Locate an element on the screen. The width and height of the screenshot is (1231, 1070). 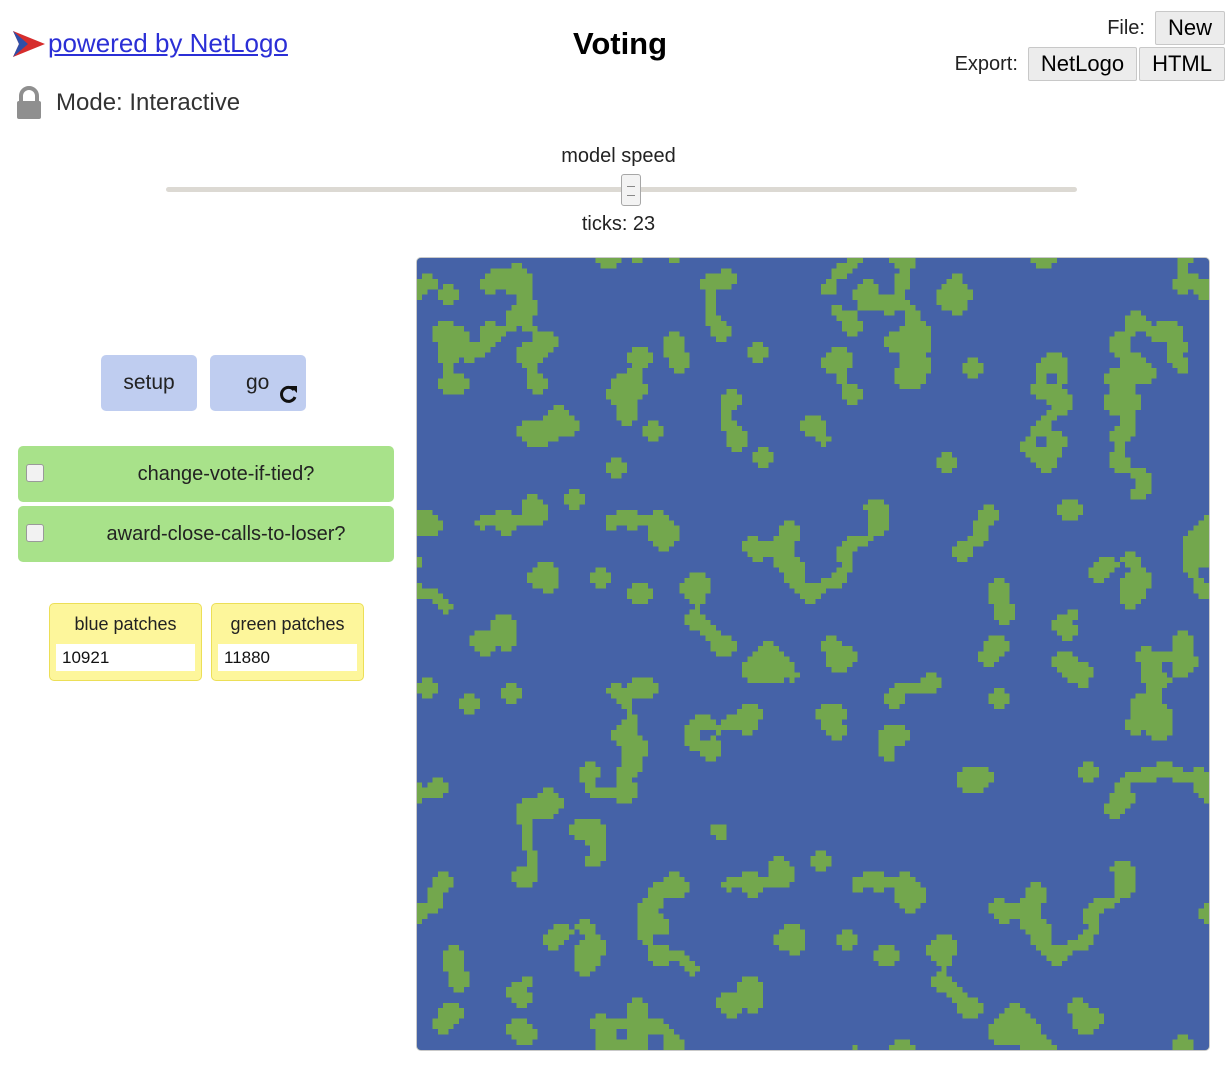
model-speed-slider-thumb is located at coordinates (630, 190).